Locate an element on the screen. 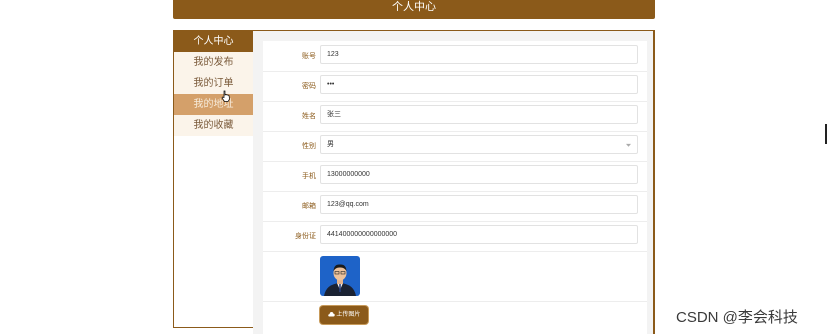 Image resolution: width=828 pixels, height=335 pixels. chevron-down-icon is located at coordinates (628, 145).